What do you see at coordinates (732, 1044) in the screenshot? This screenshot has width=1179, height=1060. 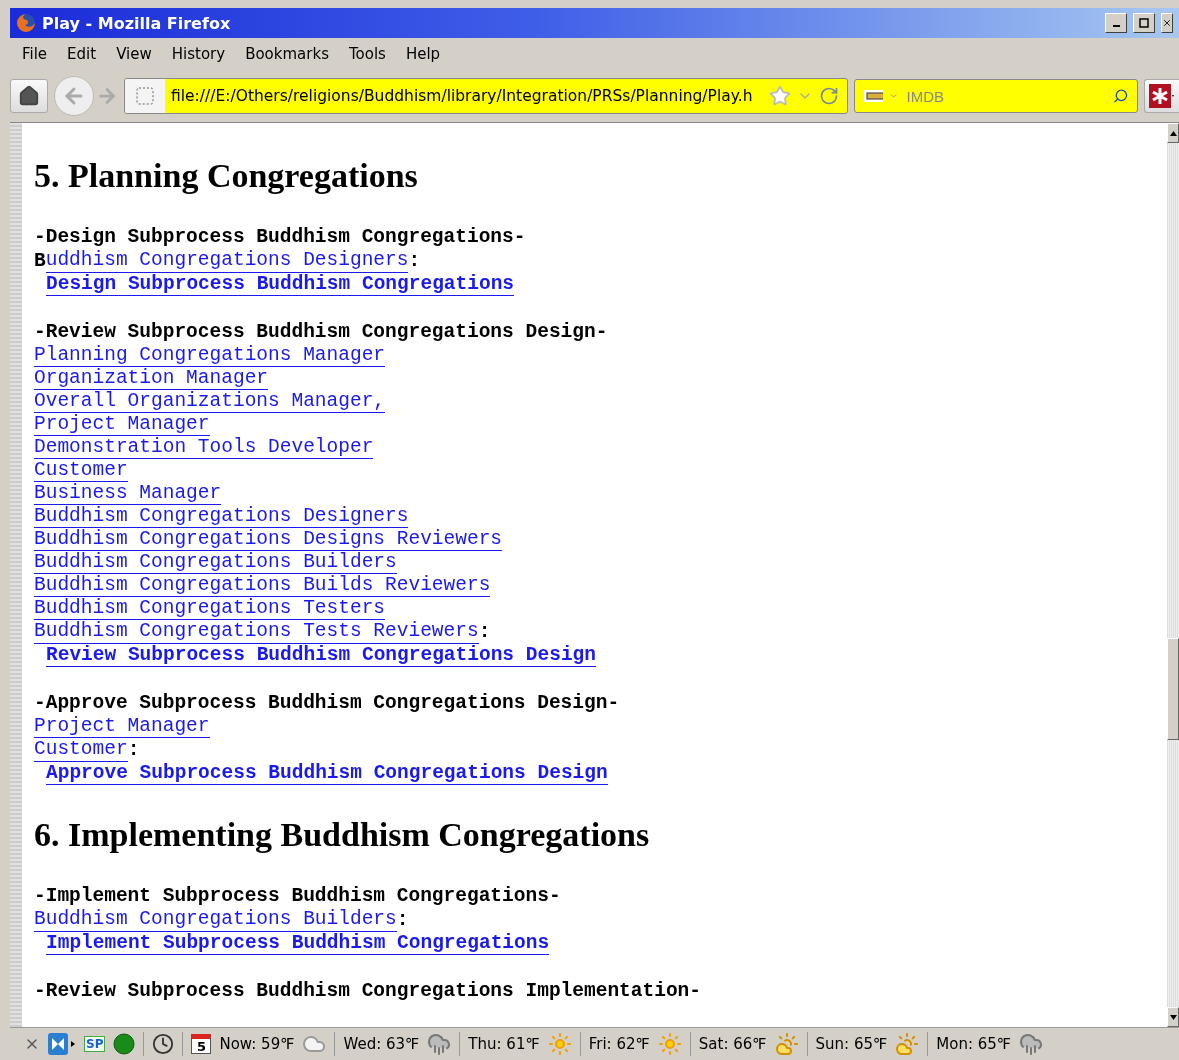 I see `weather-forecast: Sat: 66℉` at bounding box center [732, 1044].